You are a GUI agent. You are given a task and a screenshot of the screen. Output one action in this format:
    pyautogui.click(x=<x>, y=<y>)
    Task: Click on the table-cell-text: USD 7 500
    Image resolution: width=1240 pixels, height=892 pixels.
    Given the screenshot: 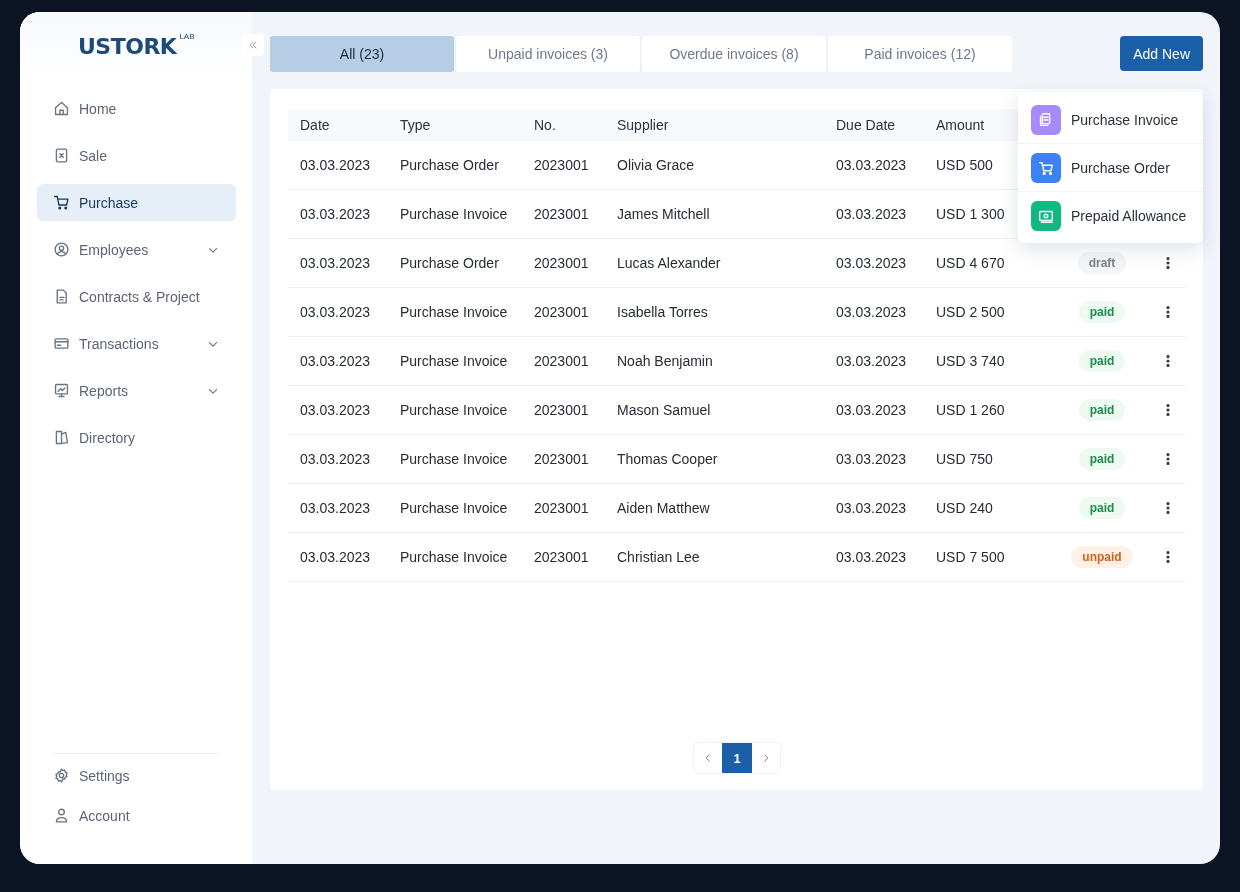 What is the action you would take?
    pyautogui.click(x=970, y=557)
    